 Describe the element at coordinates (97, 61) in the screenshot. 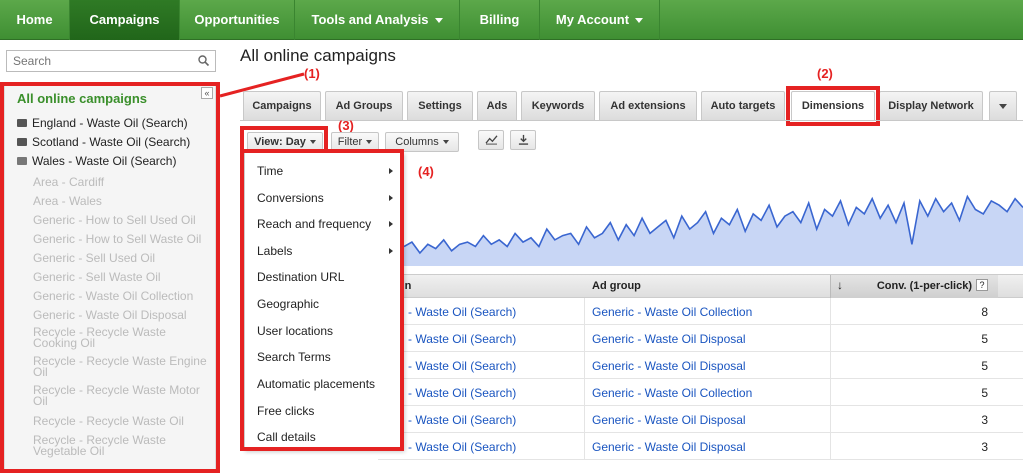

I see `search-input` at that location.